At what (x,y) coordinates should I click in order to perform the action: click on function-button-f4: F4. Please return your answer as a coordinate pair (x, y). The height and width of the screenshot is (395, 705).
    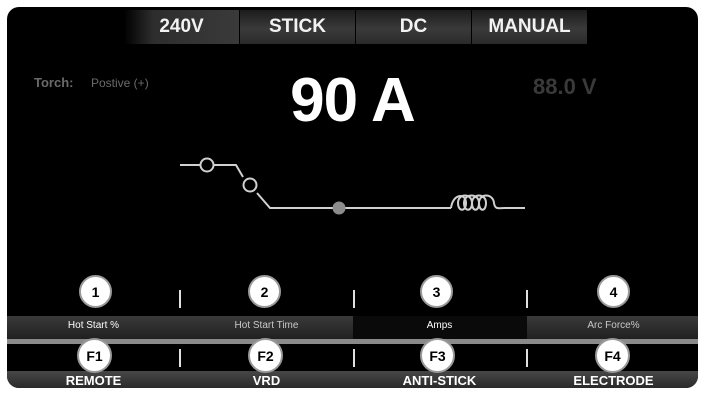
    Looking at the image, I should click on (612, 355).